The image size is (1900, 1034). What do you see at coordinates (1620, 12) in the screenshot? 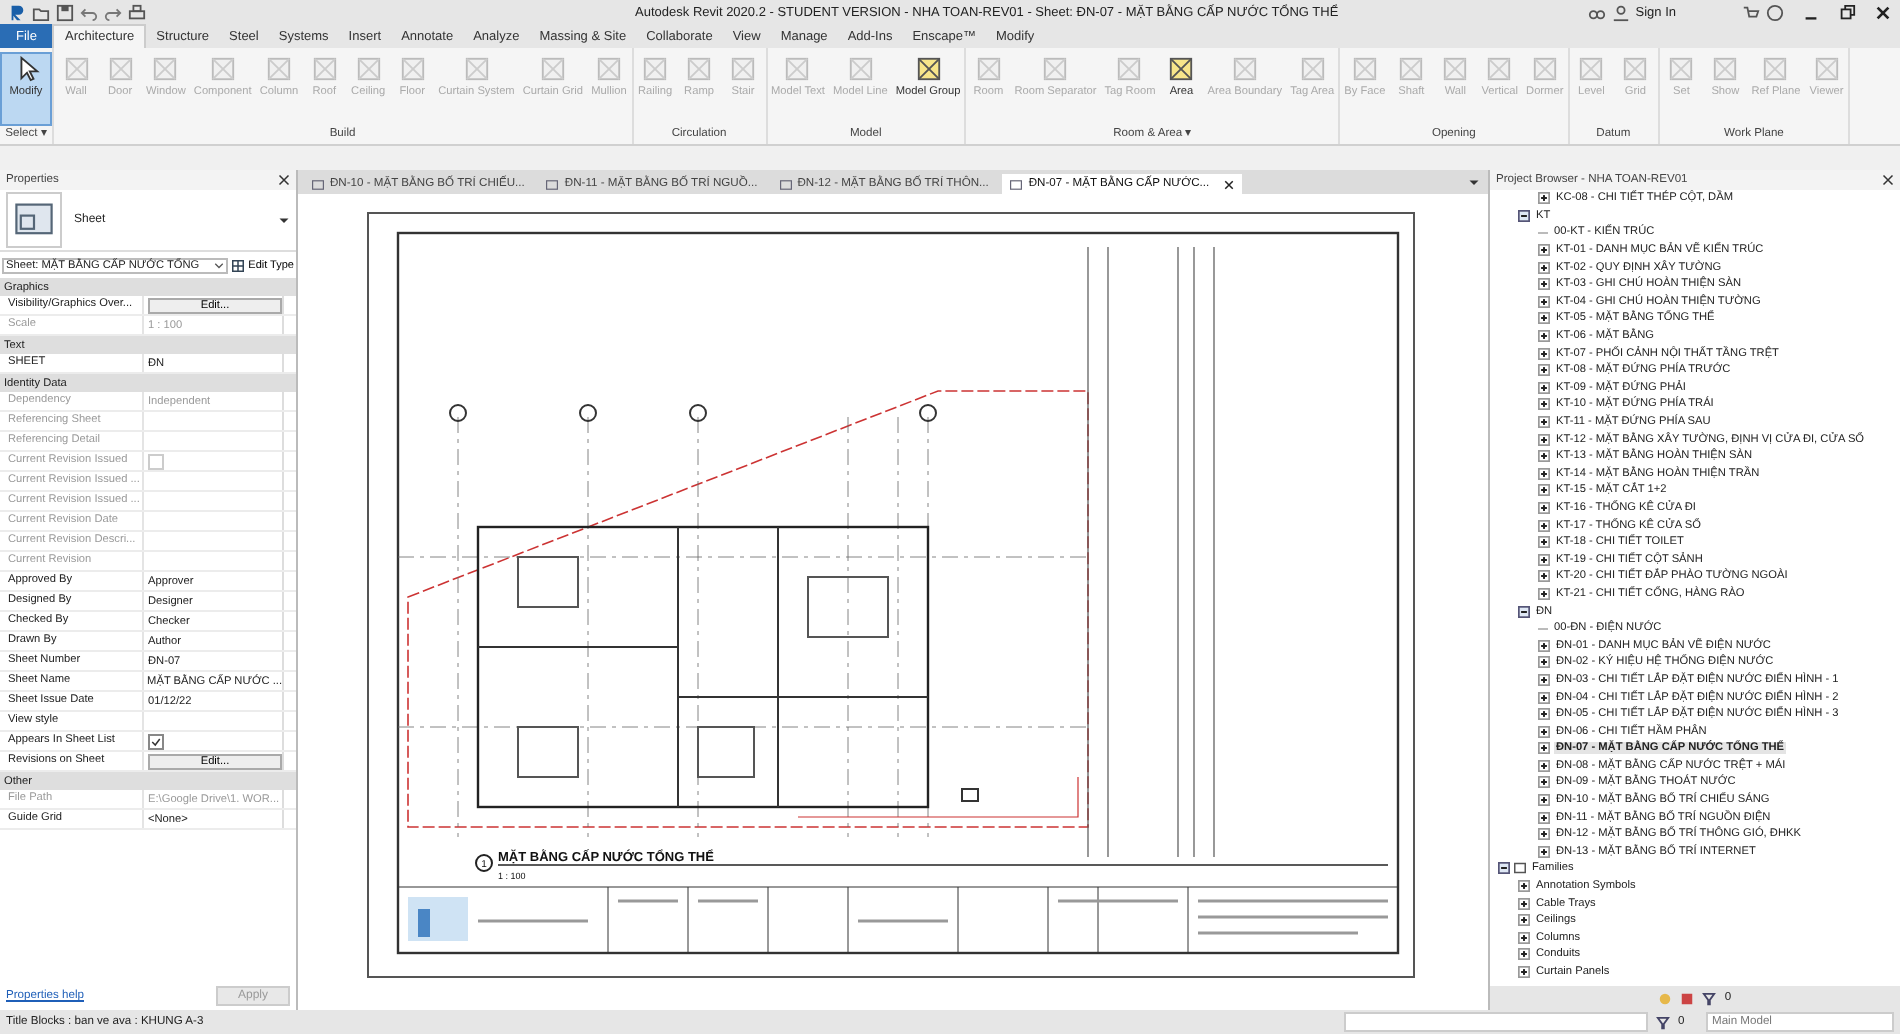
I see `user-icon` at bounding box center [1620, 12].